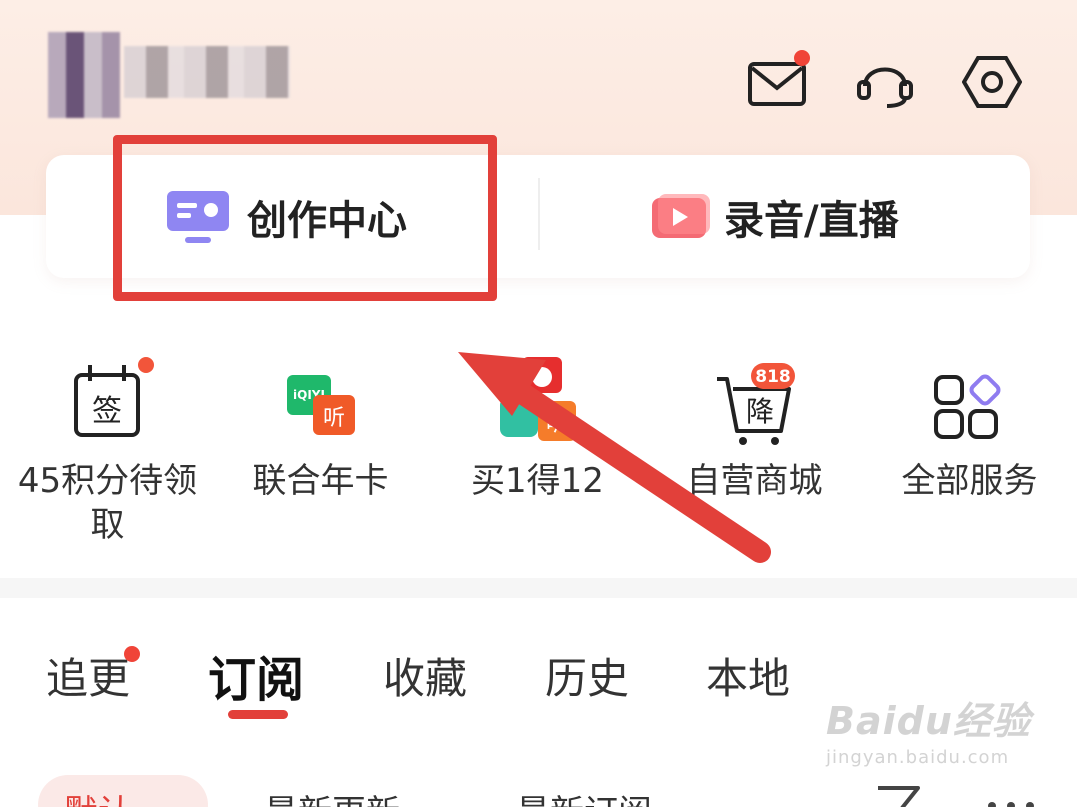 The image size is (1077, 807). I want to click on all-services-icon, so click(970, 399).